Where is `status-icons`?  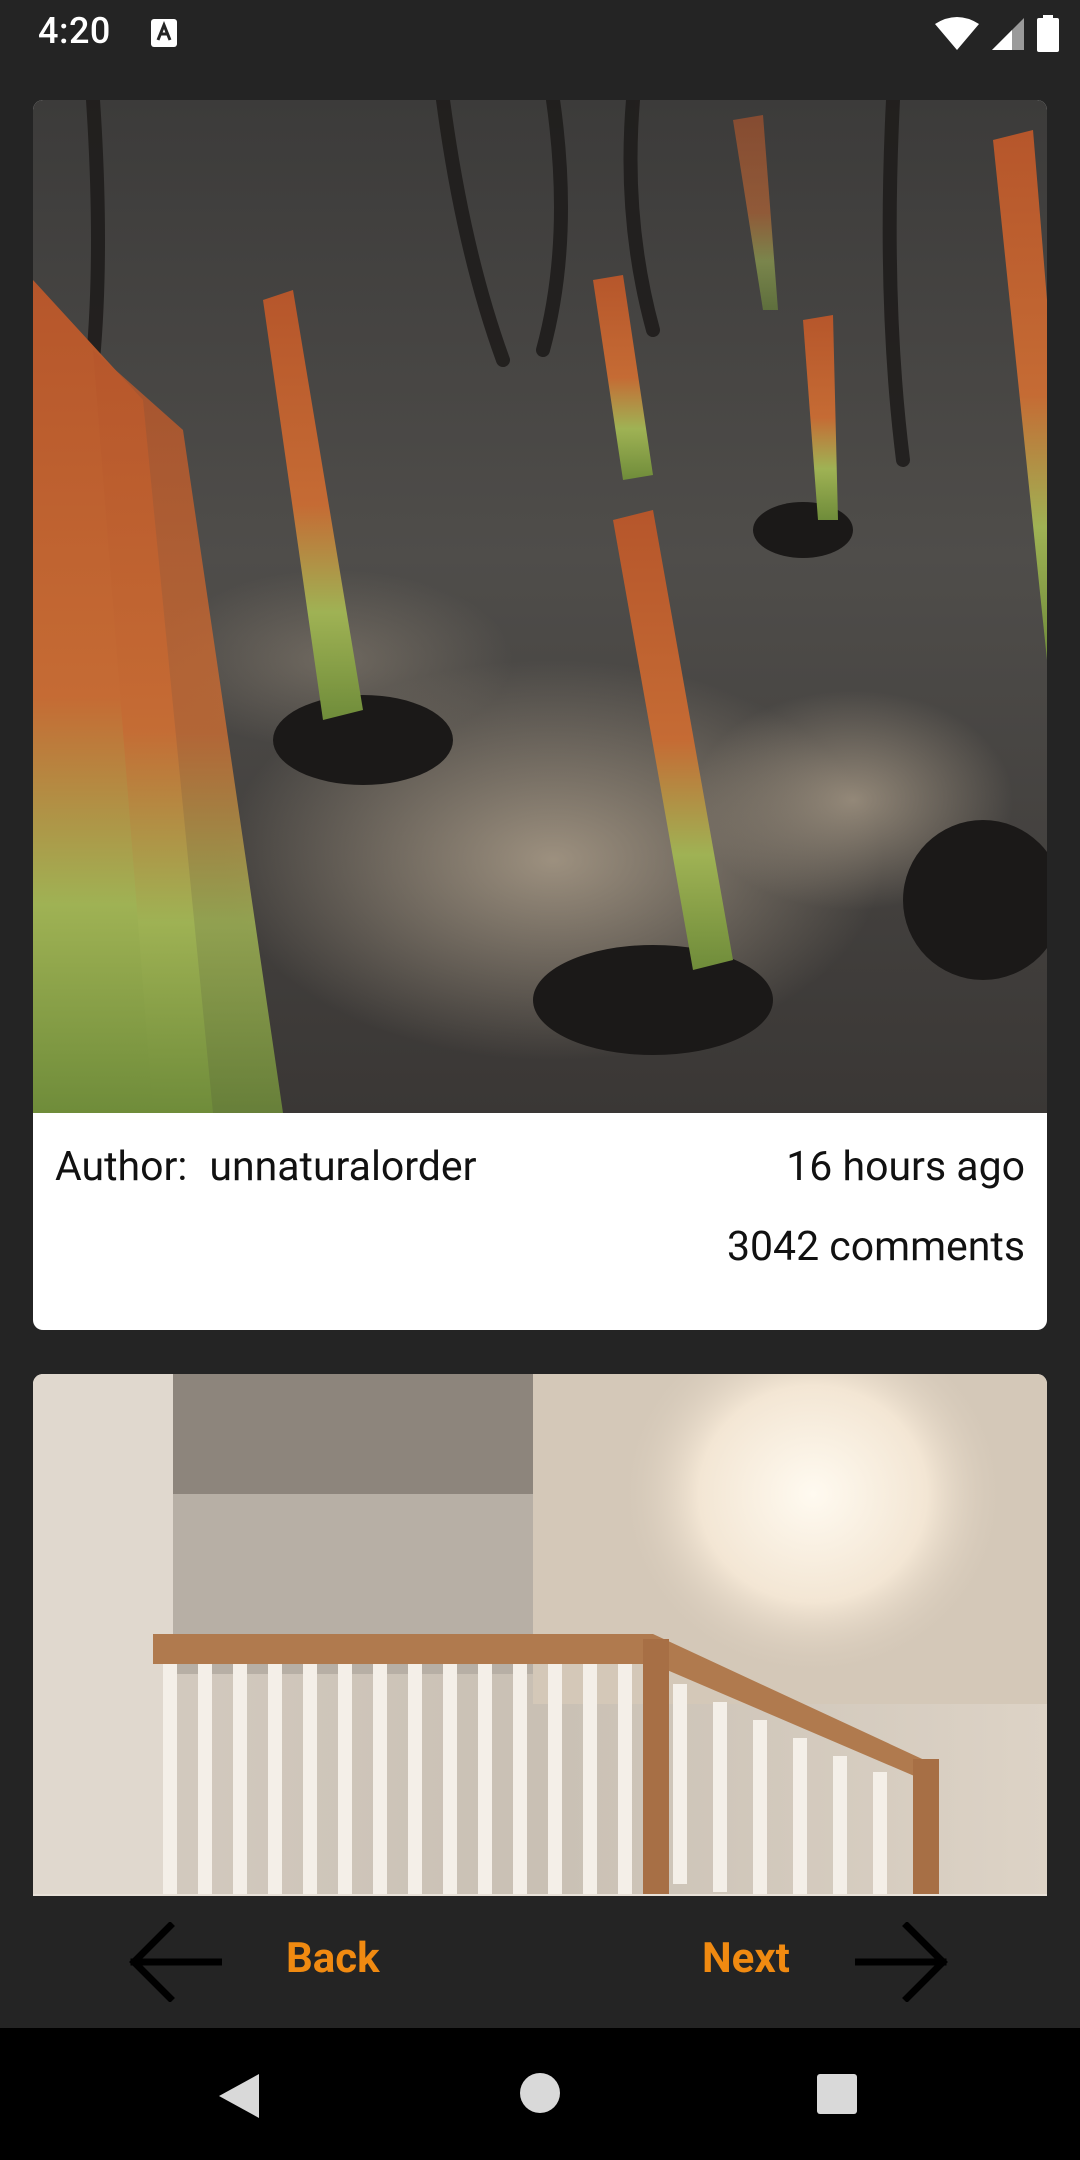
status-icons is located at coordinates (997, 34).